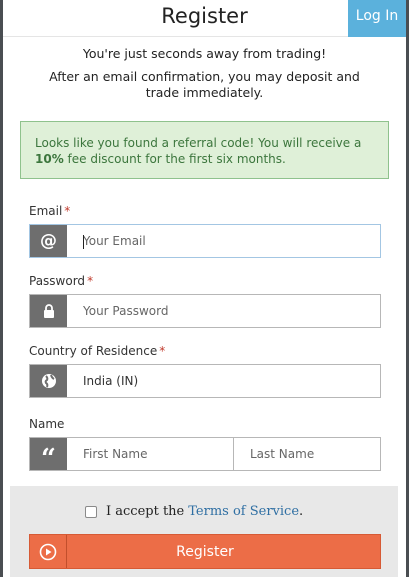 The image size is (409, 577). Describe the element at coordinates (204, 16) in the screenshot. I see `page-title: Register` at that location.